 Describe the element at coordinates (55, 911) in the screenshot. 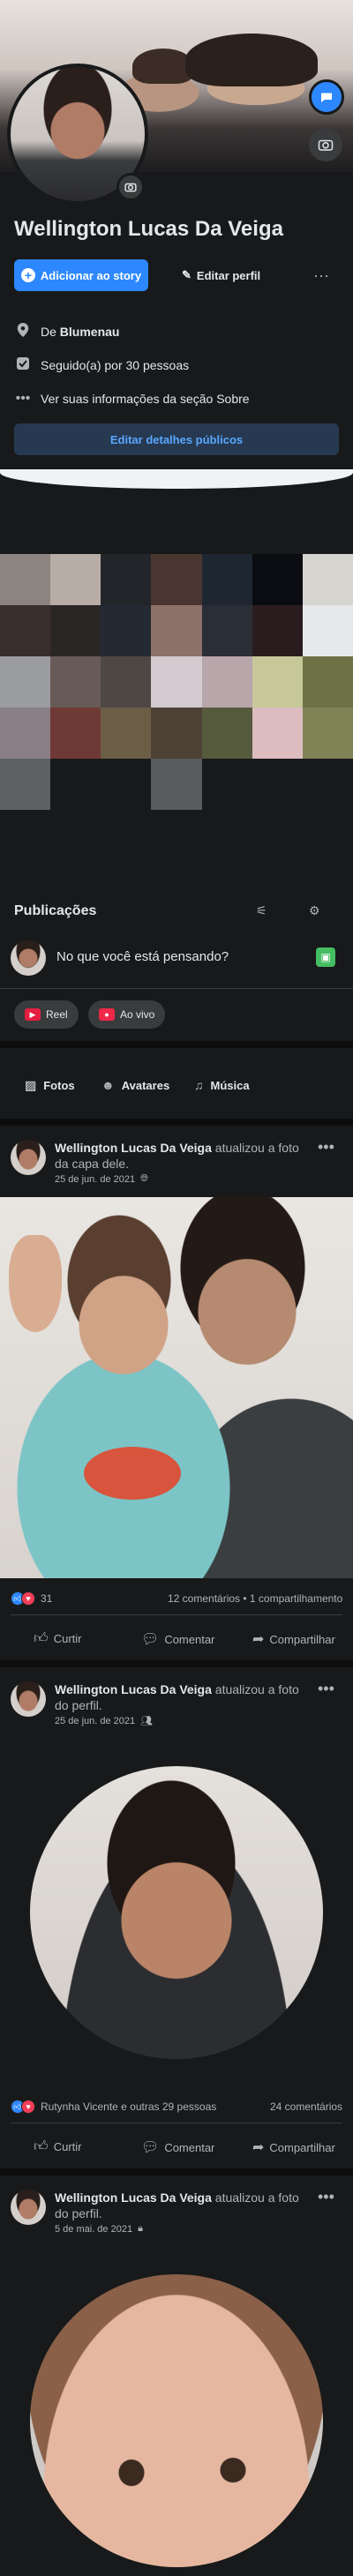

I see `publications-title: Publicações` at that location.